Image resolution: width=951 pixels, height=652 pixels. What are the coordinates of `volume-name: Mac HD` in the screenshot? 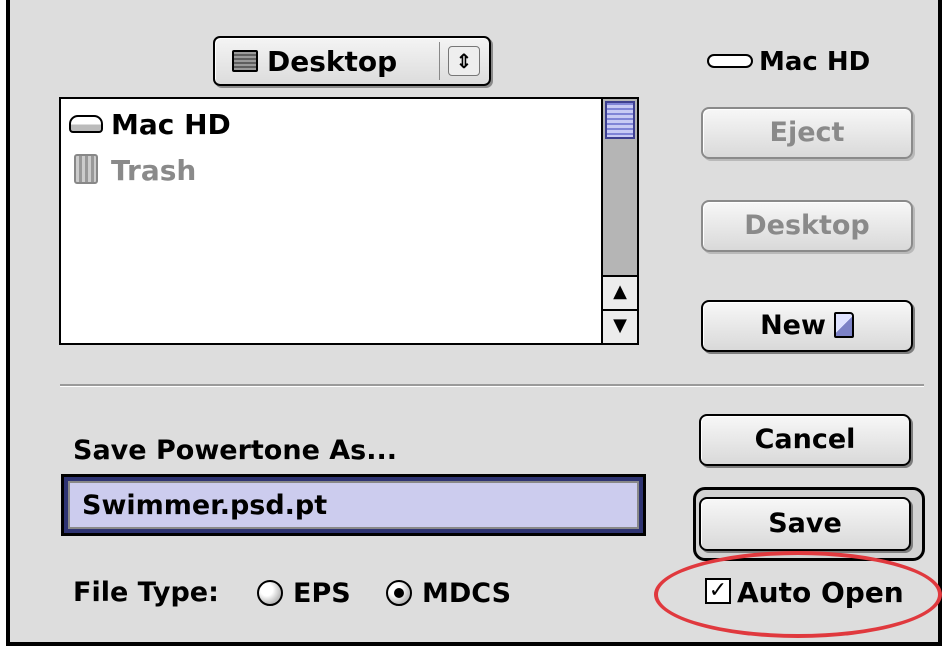 It's located at (815, 62).